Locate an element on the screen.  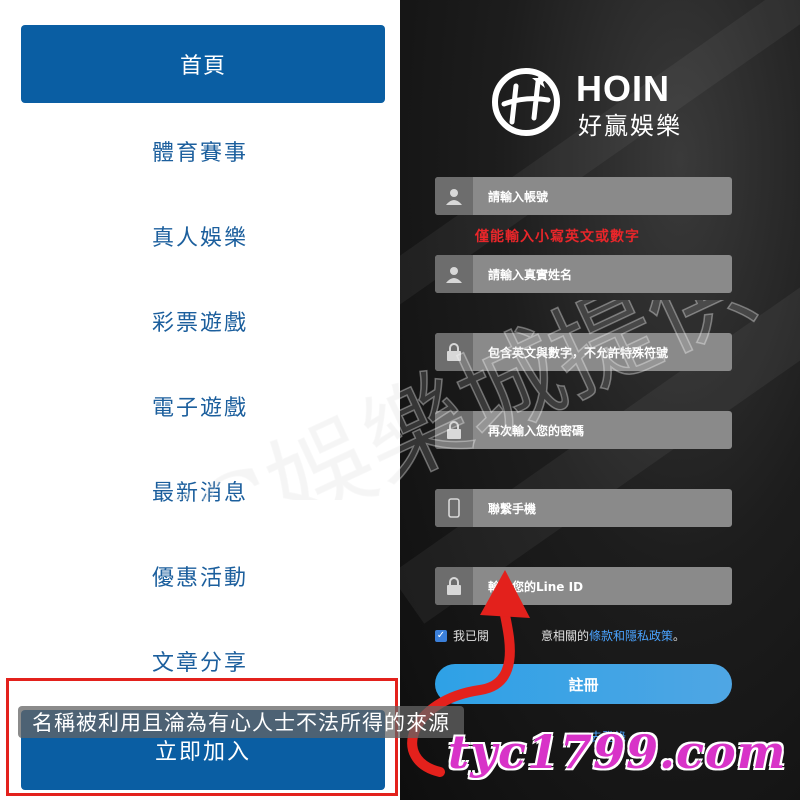
account-field: 請輸入帳號 is located at coordinates (583, 196).